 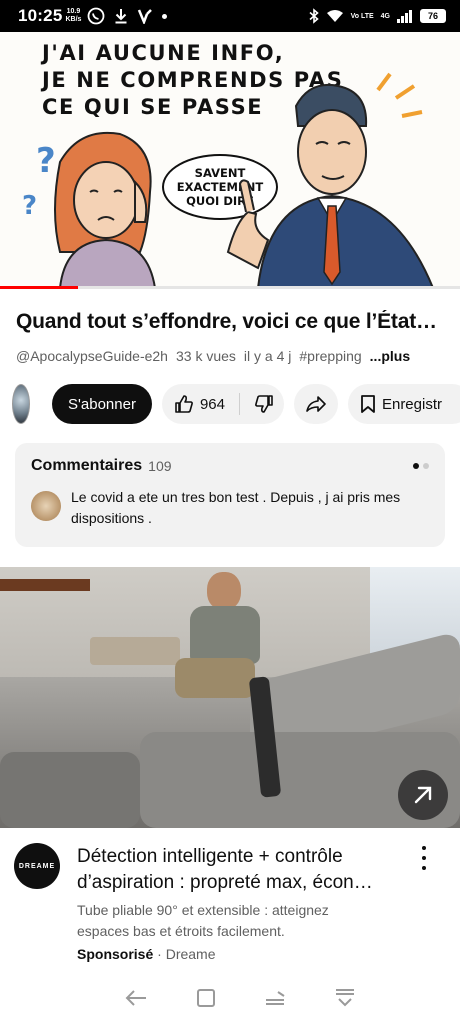 What do you see at coordinates (121, 16) in the screenshot?
I see `download-icon` at bounding box center [121, 16].